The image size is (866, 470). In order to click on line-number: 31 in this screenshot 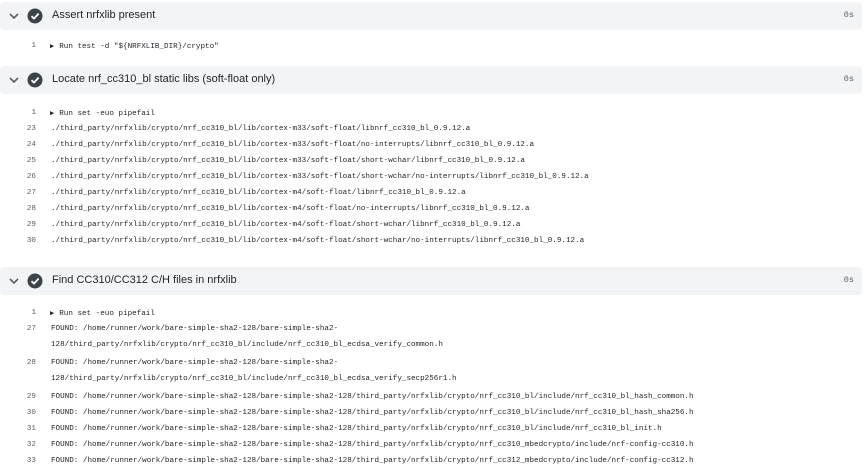, I will do `click(18, 429)`.